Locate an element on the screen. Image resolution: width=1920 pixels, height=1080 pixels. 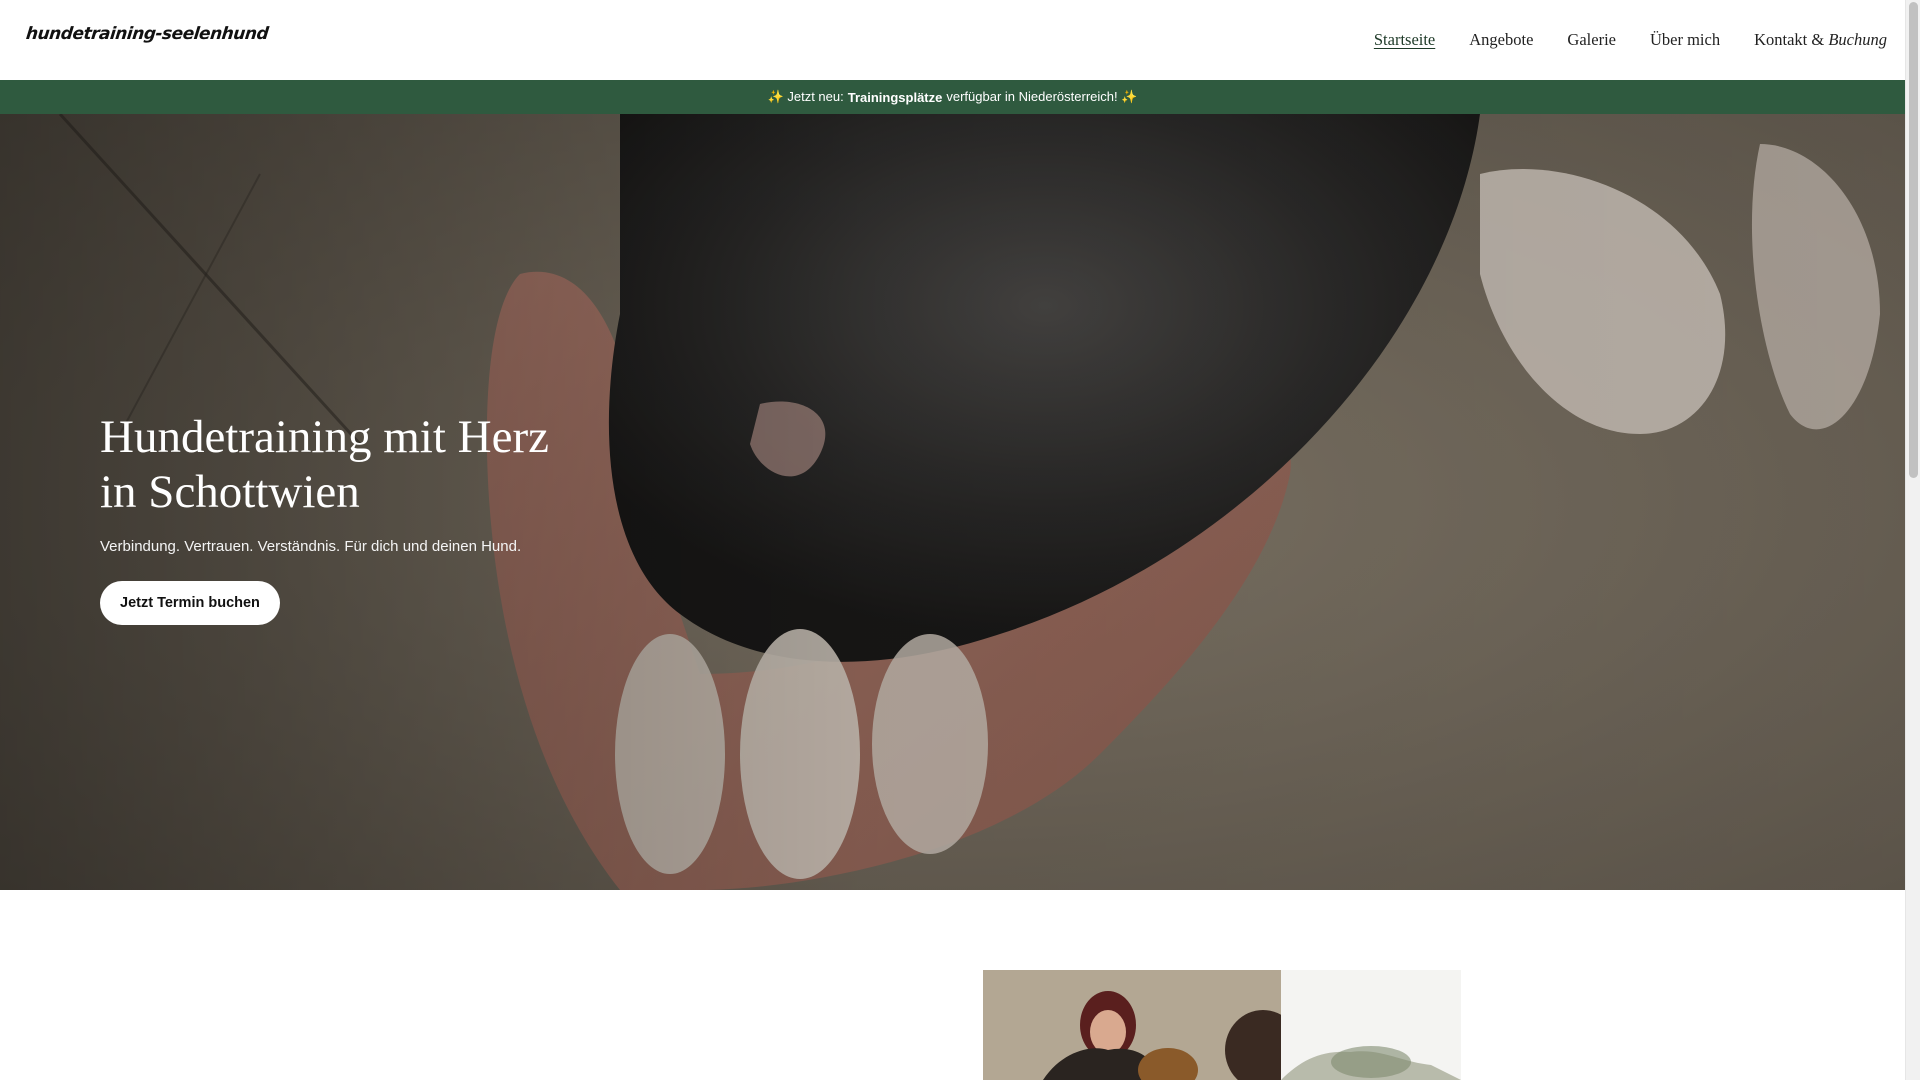
nav-link-kontakt-text: Kontakt & is located at coordinates (1791, 39).